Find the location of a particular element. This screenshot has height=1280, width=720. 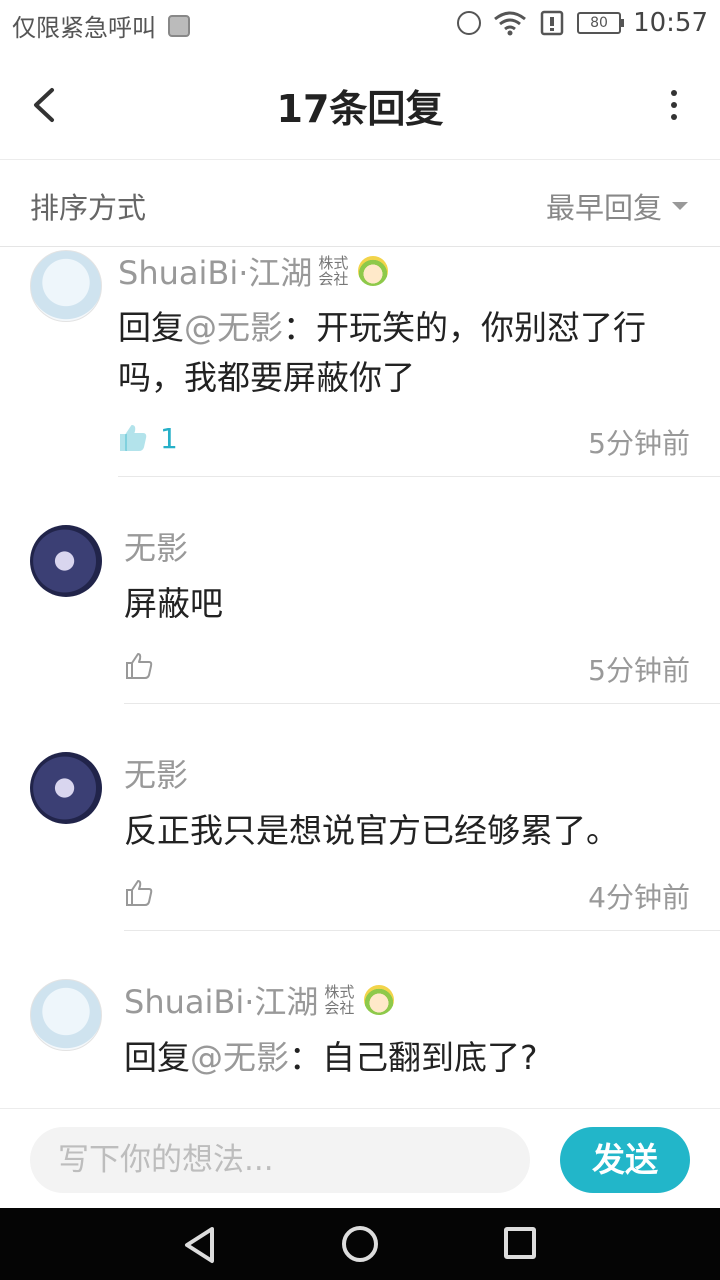

status-left: 仅限紧急呼叫 is located at coordinates (101, 25).